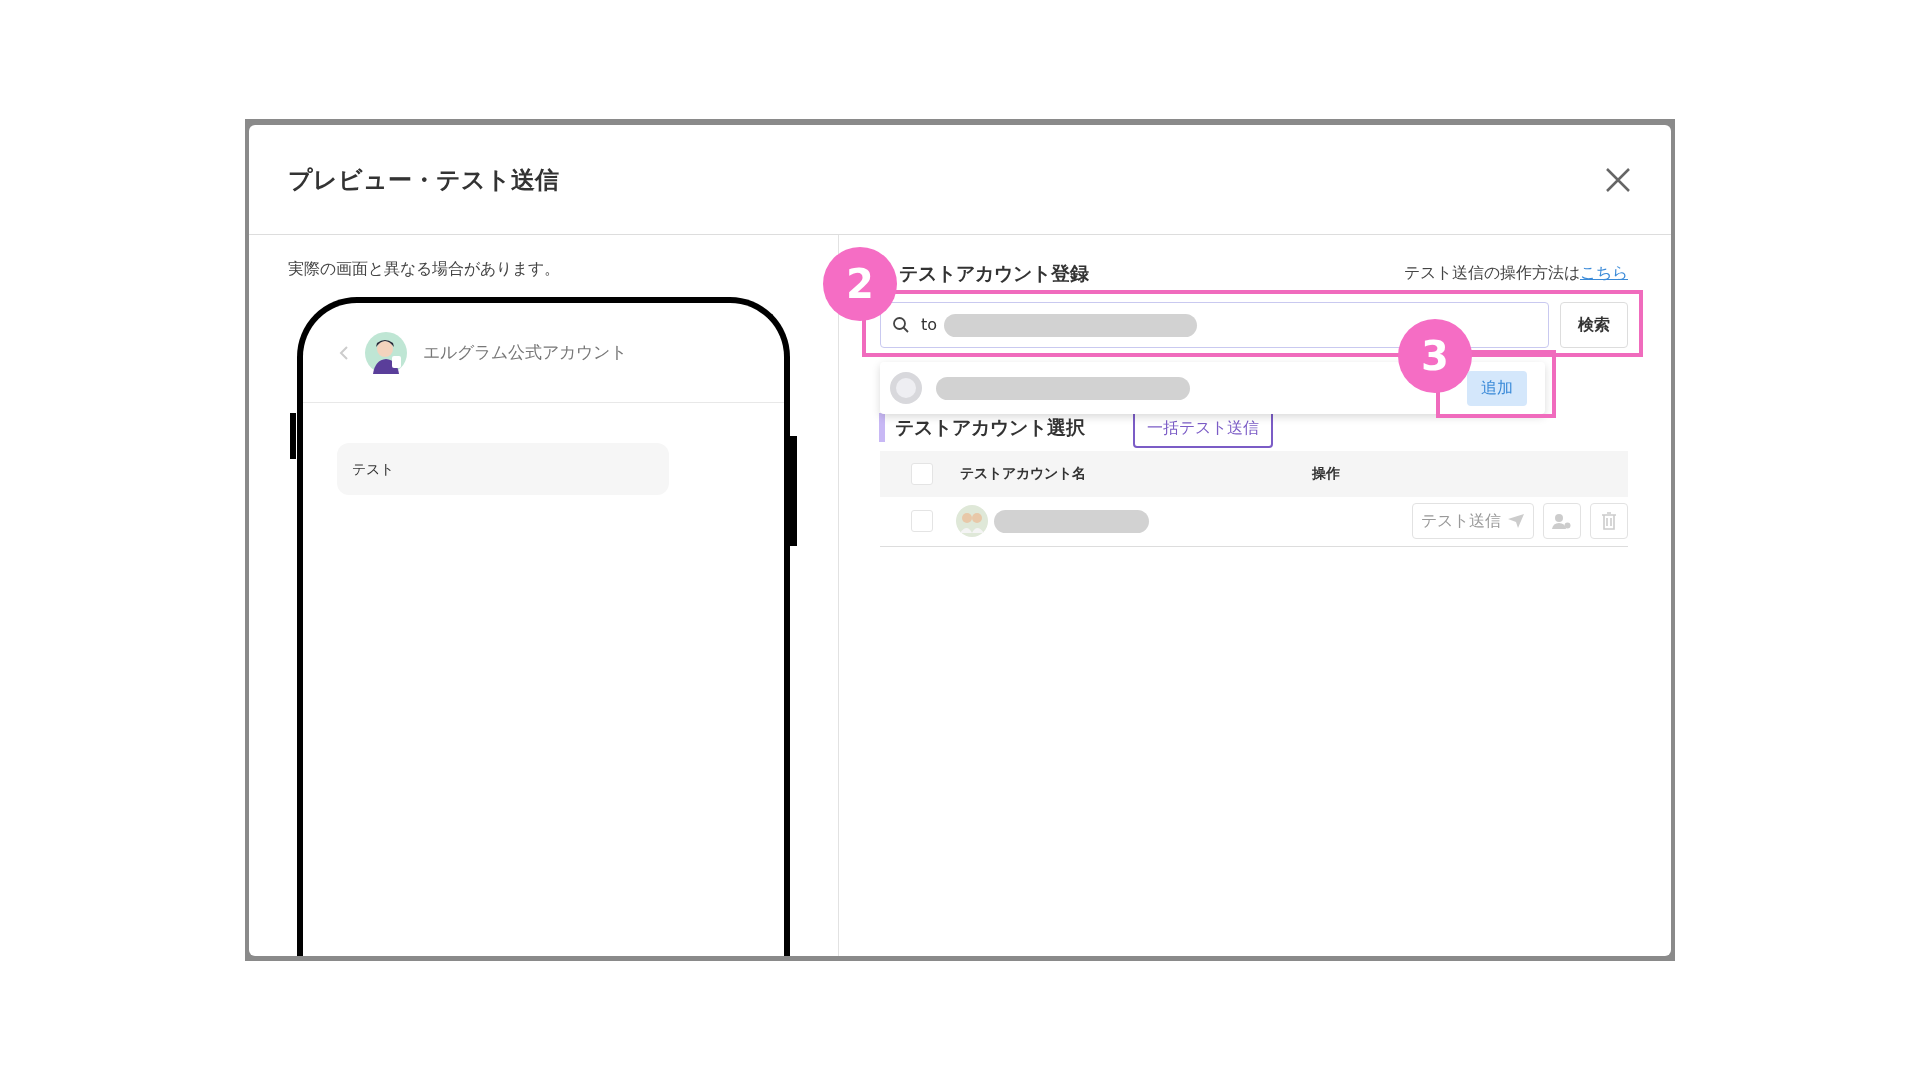  I want to click on user-icon, so click(1562, 521).